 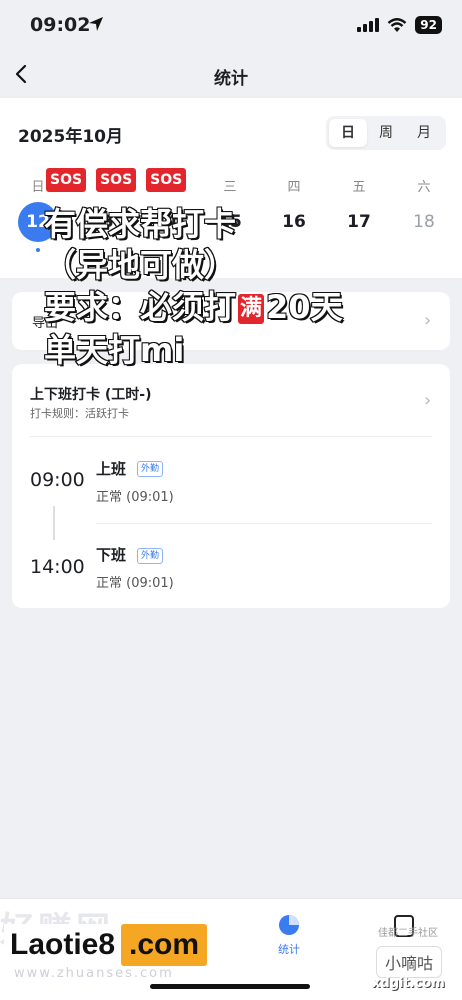 I want to click on overlay-line-3-post: 20天, so click(x=304, y=307).